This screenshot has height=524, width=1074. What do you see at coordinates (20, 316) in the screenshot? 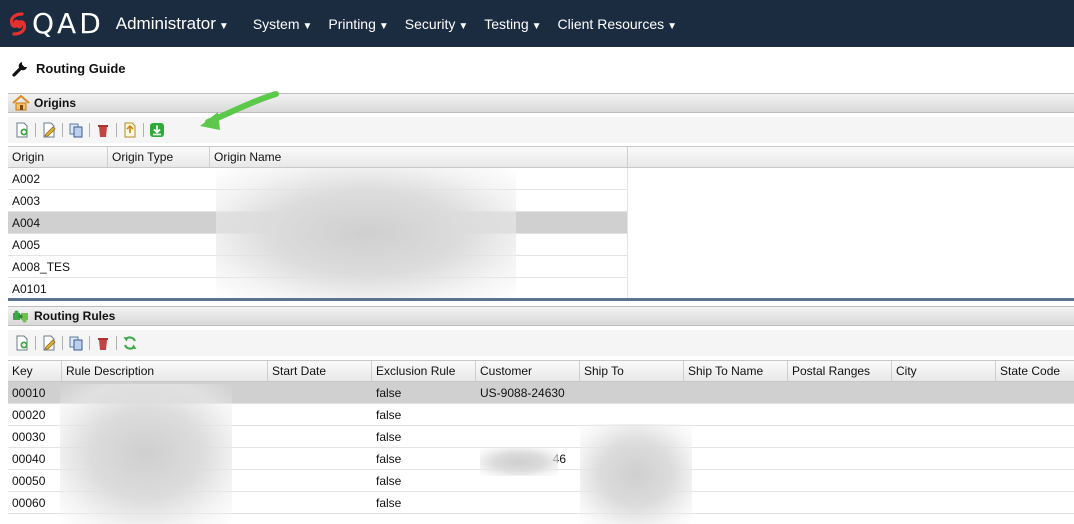
I see `puzzle-icon` at bounding box center [20, 316].